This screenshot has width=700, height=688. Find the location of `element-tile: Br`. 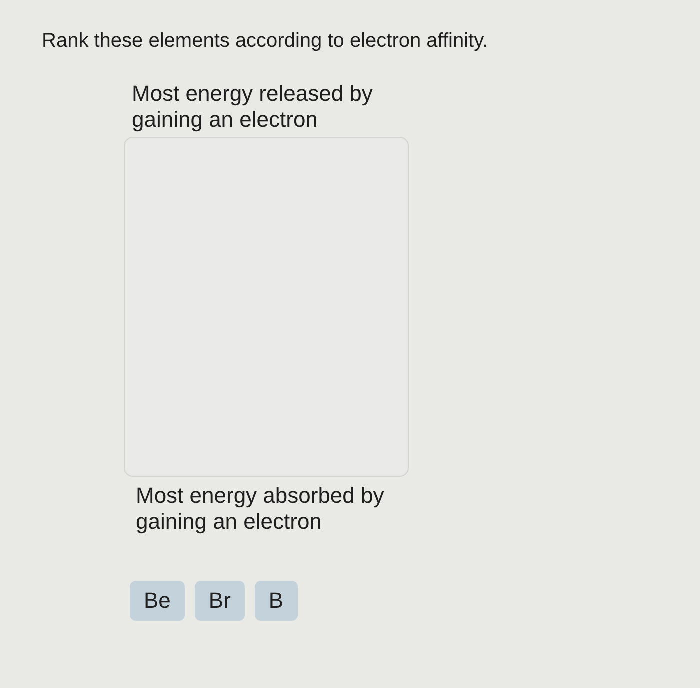

element-tile: Br is located at coordinates (219, 601).